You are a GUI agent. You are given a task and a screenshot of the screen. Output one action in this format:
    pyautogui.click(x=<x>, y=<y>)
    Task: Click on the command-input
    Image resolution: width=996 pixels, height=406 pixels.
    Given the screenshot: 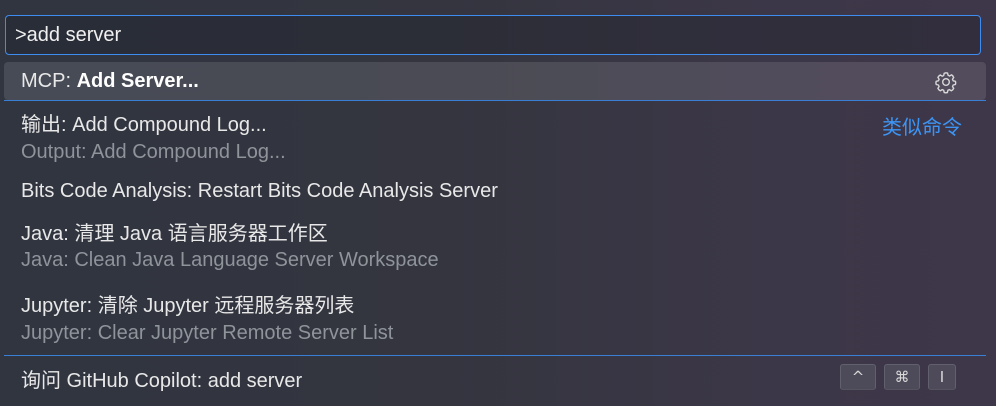 What is the action you would take?
    pyautogui.click(x=493, y=35)
    